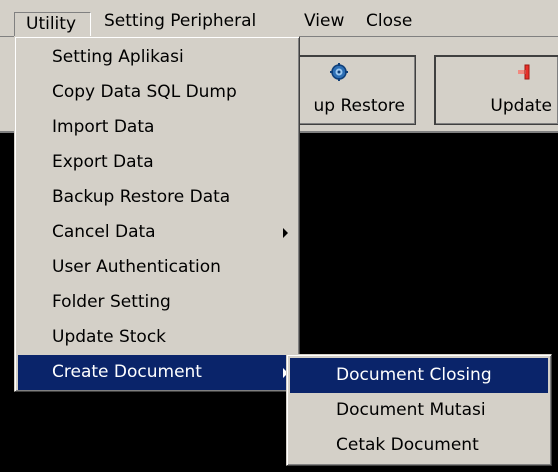 This screenshot has height=472, width=558. Describe the element at coordinates (157, 267) in the screenshot. I see `menu-item-user-authentication: User Authentication` at that location.